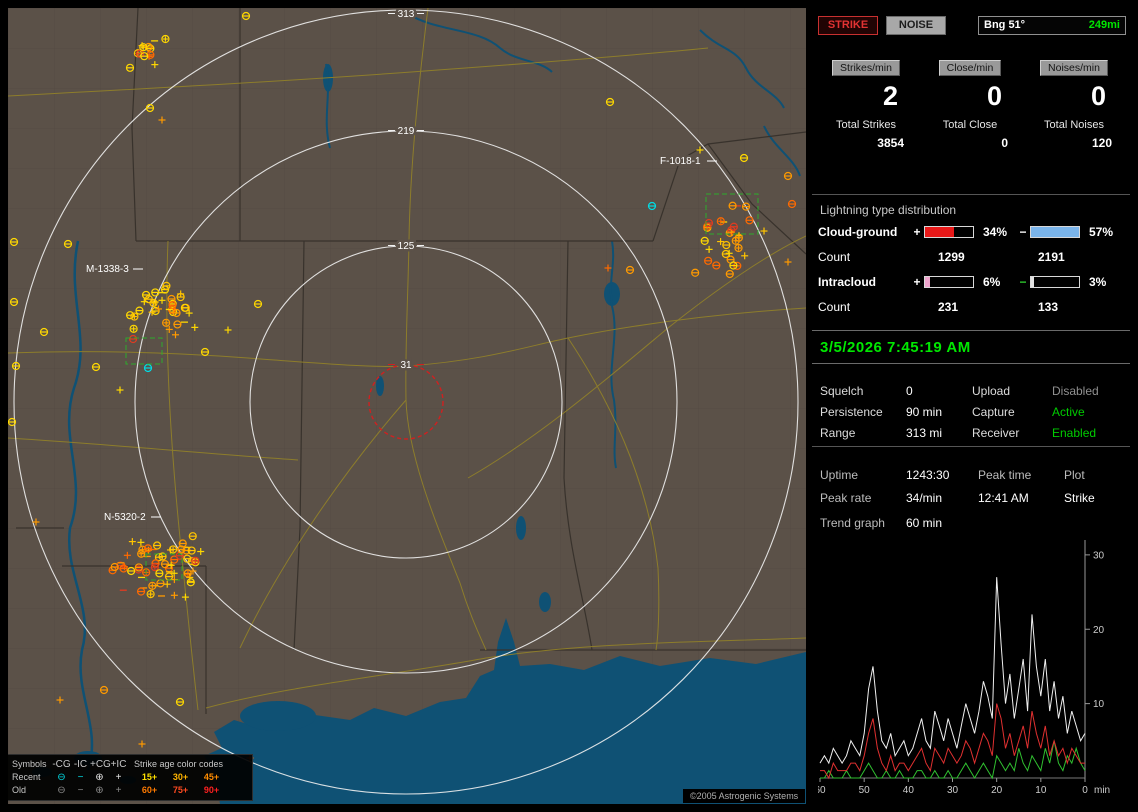 This screenshot has width=1138, height=812. What do you see at coordinates (858, 231) in the screenshot?
I see `cloud-ground-label: Cloud-ground` at bounding box center [858, 231].